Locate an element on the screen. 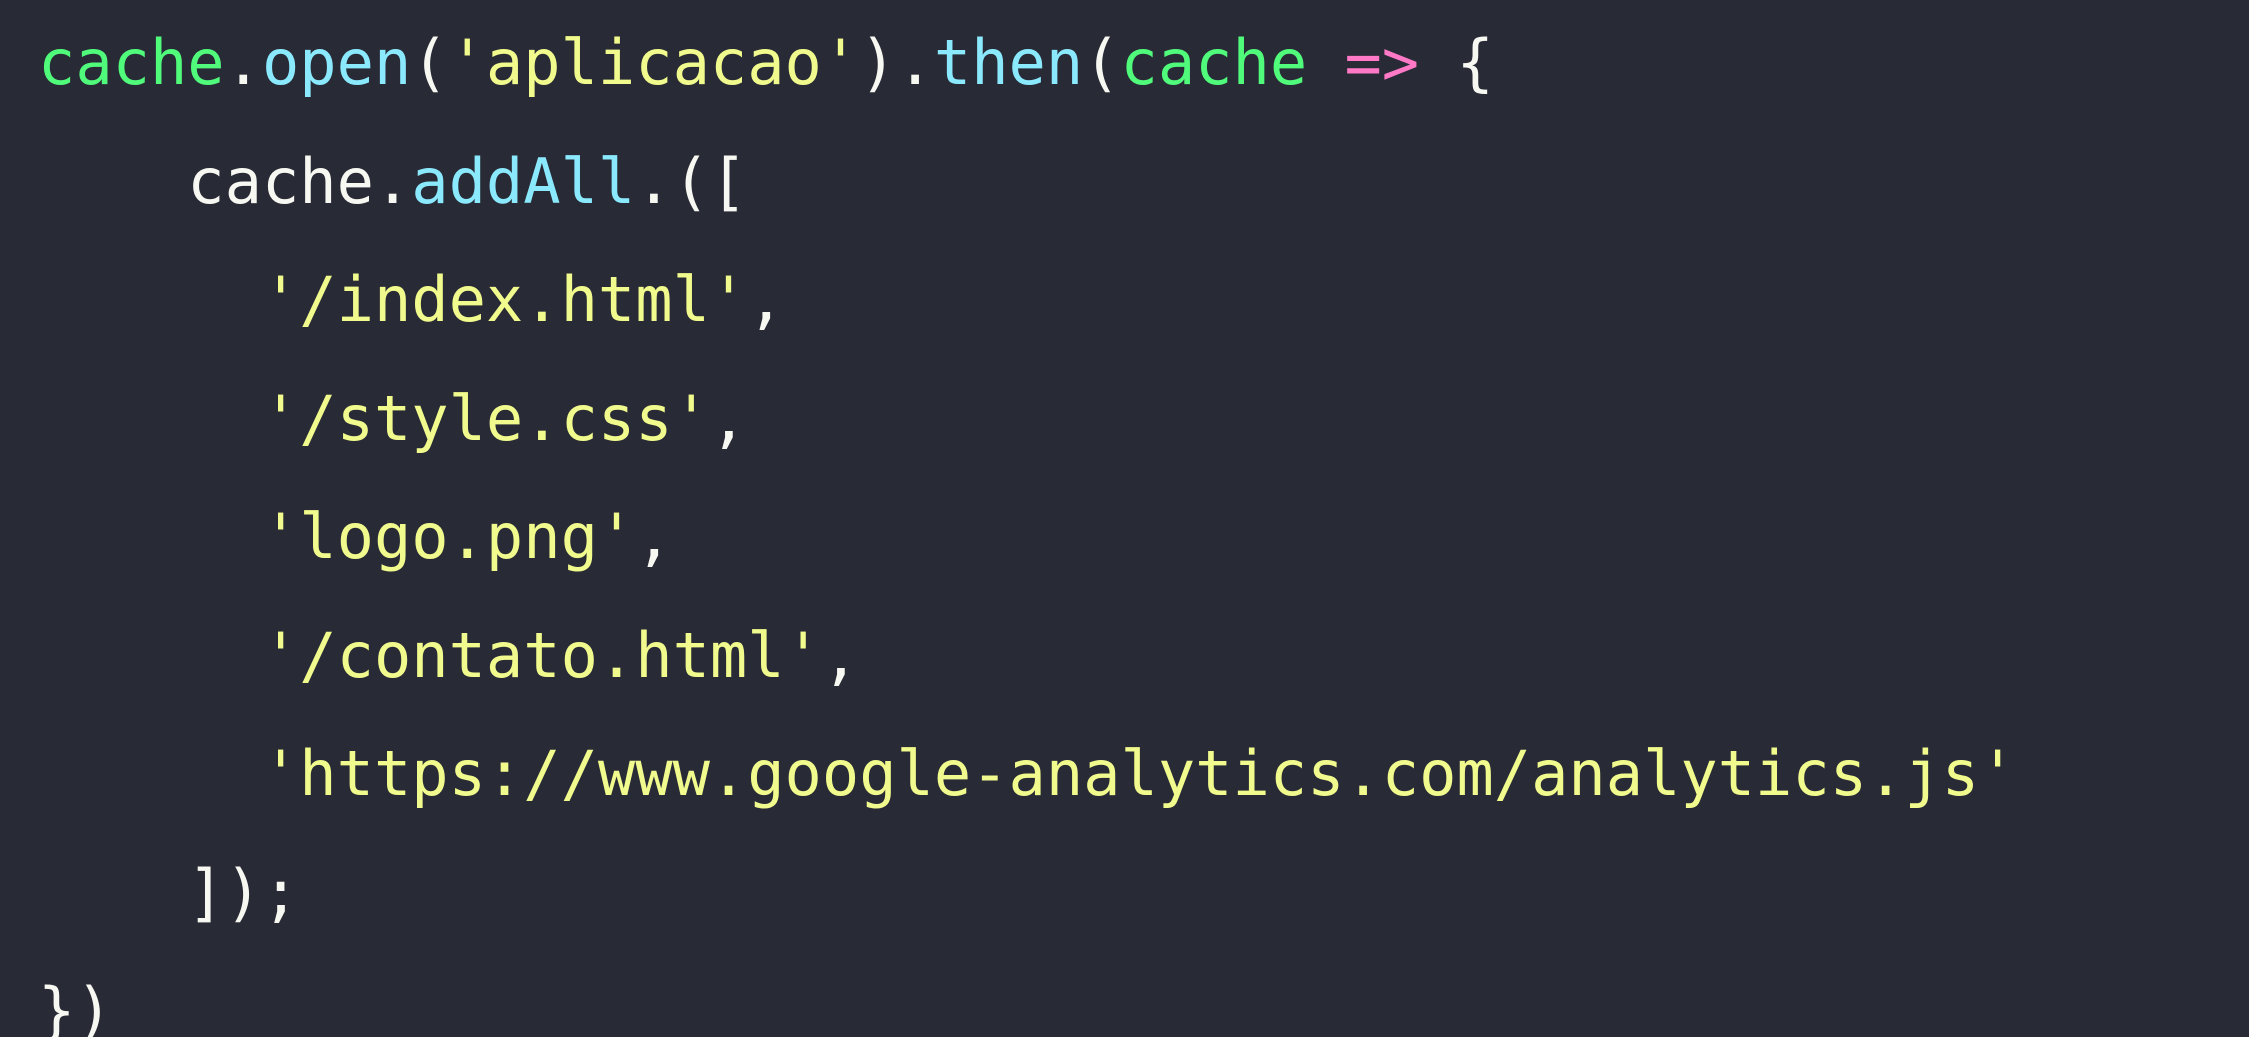  code-token-plain: ). is located at coordinates (896, 62).